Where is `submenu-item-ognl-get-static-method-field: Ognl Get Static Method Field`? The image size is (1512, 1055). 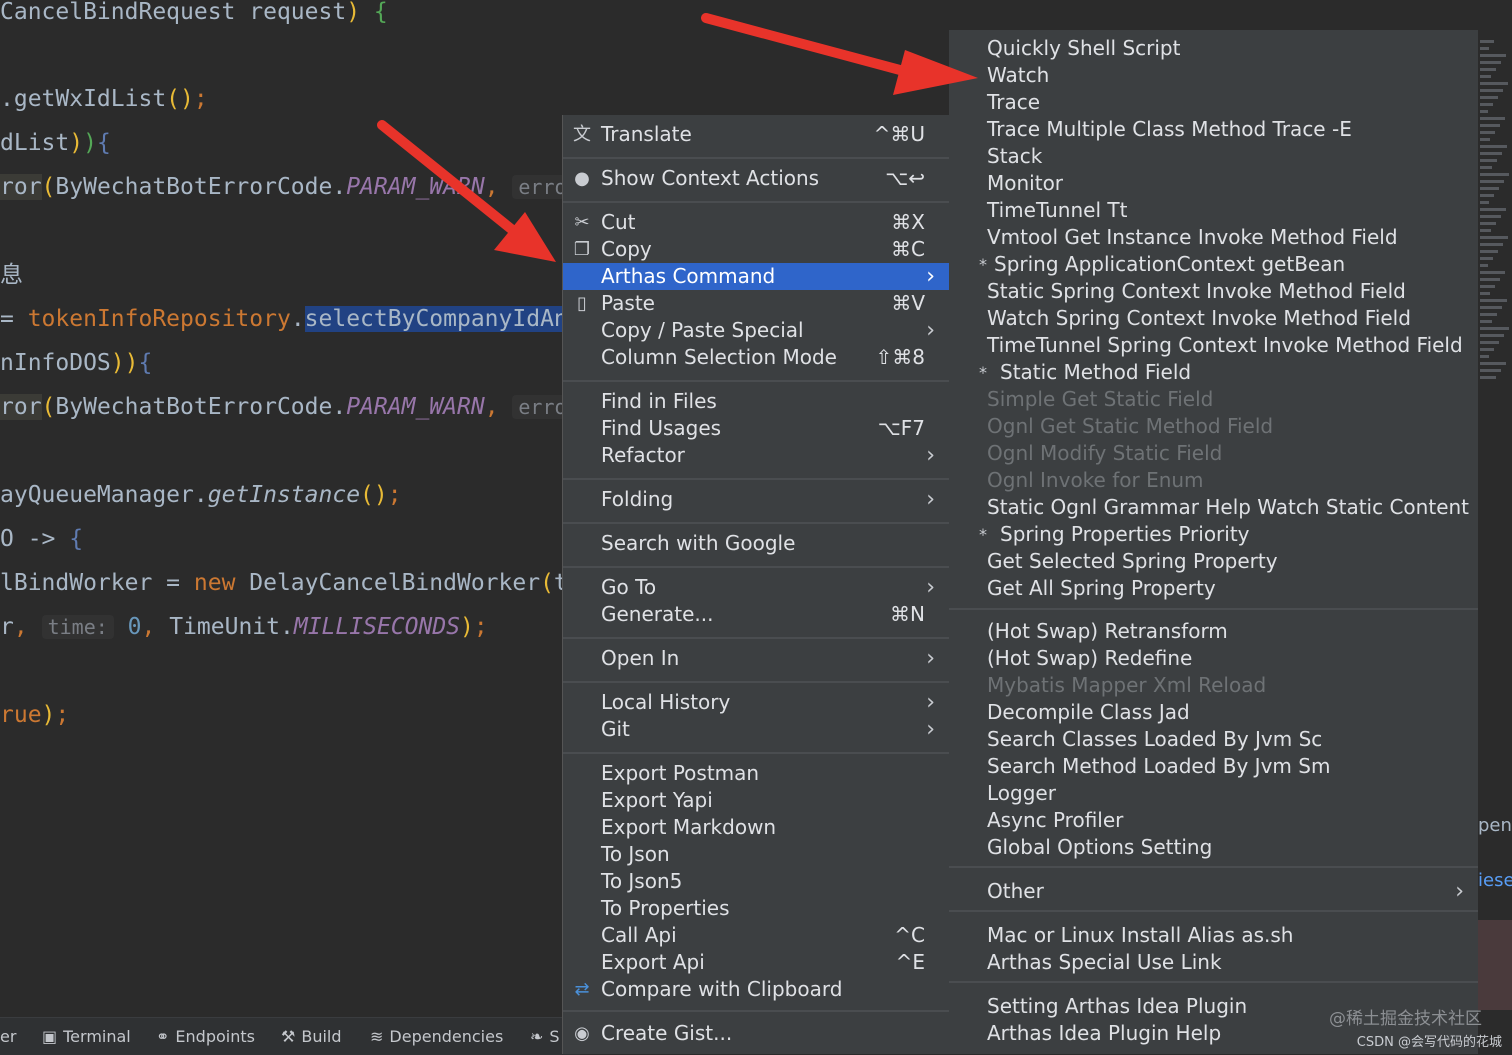
submenu-item-ognl-get-static-method-field: Ognl Get Static Method Field is located at coordinates (1213, 426).